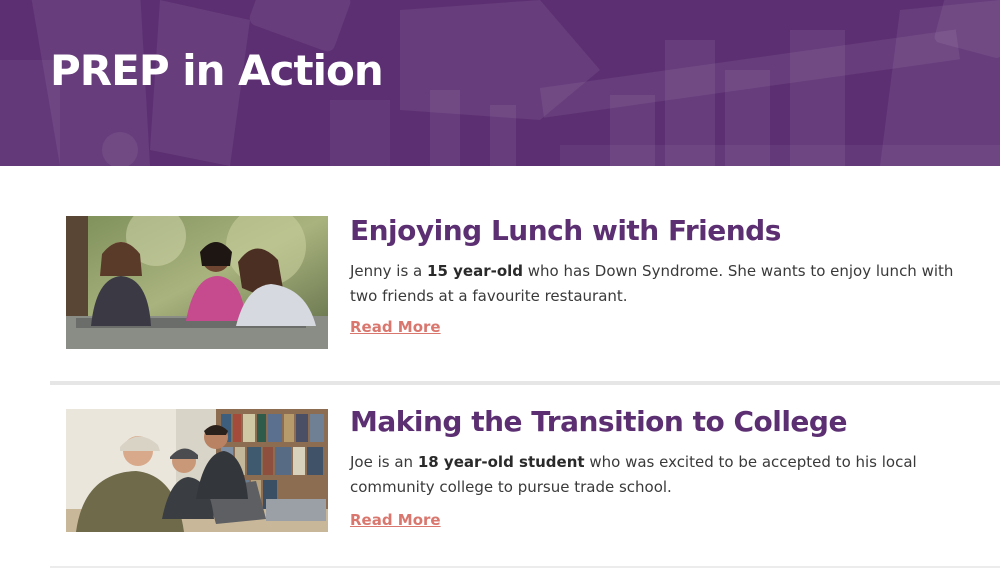  I want to click on story-title-college: Making the Transition to College, so click(598, 422).